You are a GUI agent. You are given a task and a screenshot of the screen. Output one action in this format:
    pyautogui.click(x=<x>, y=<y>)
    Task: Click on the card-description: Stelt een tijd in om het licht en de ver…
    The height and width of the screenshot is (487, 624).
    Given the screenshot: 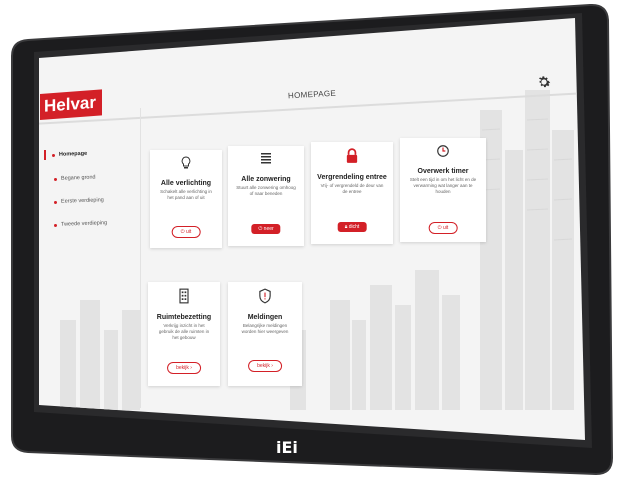 What is the action you would take?
    pyautogui.click(x=443, y=185)
    